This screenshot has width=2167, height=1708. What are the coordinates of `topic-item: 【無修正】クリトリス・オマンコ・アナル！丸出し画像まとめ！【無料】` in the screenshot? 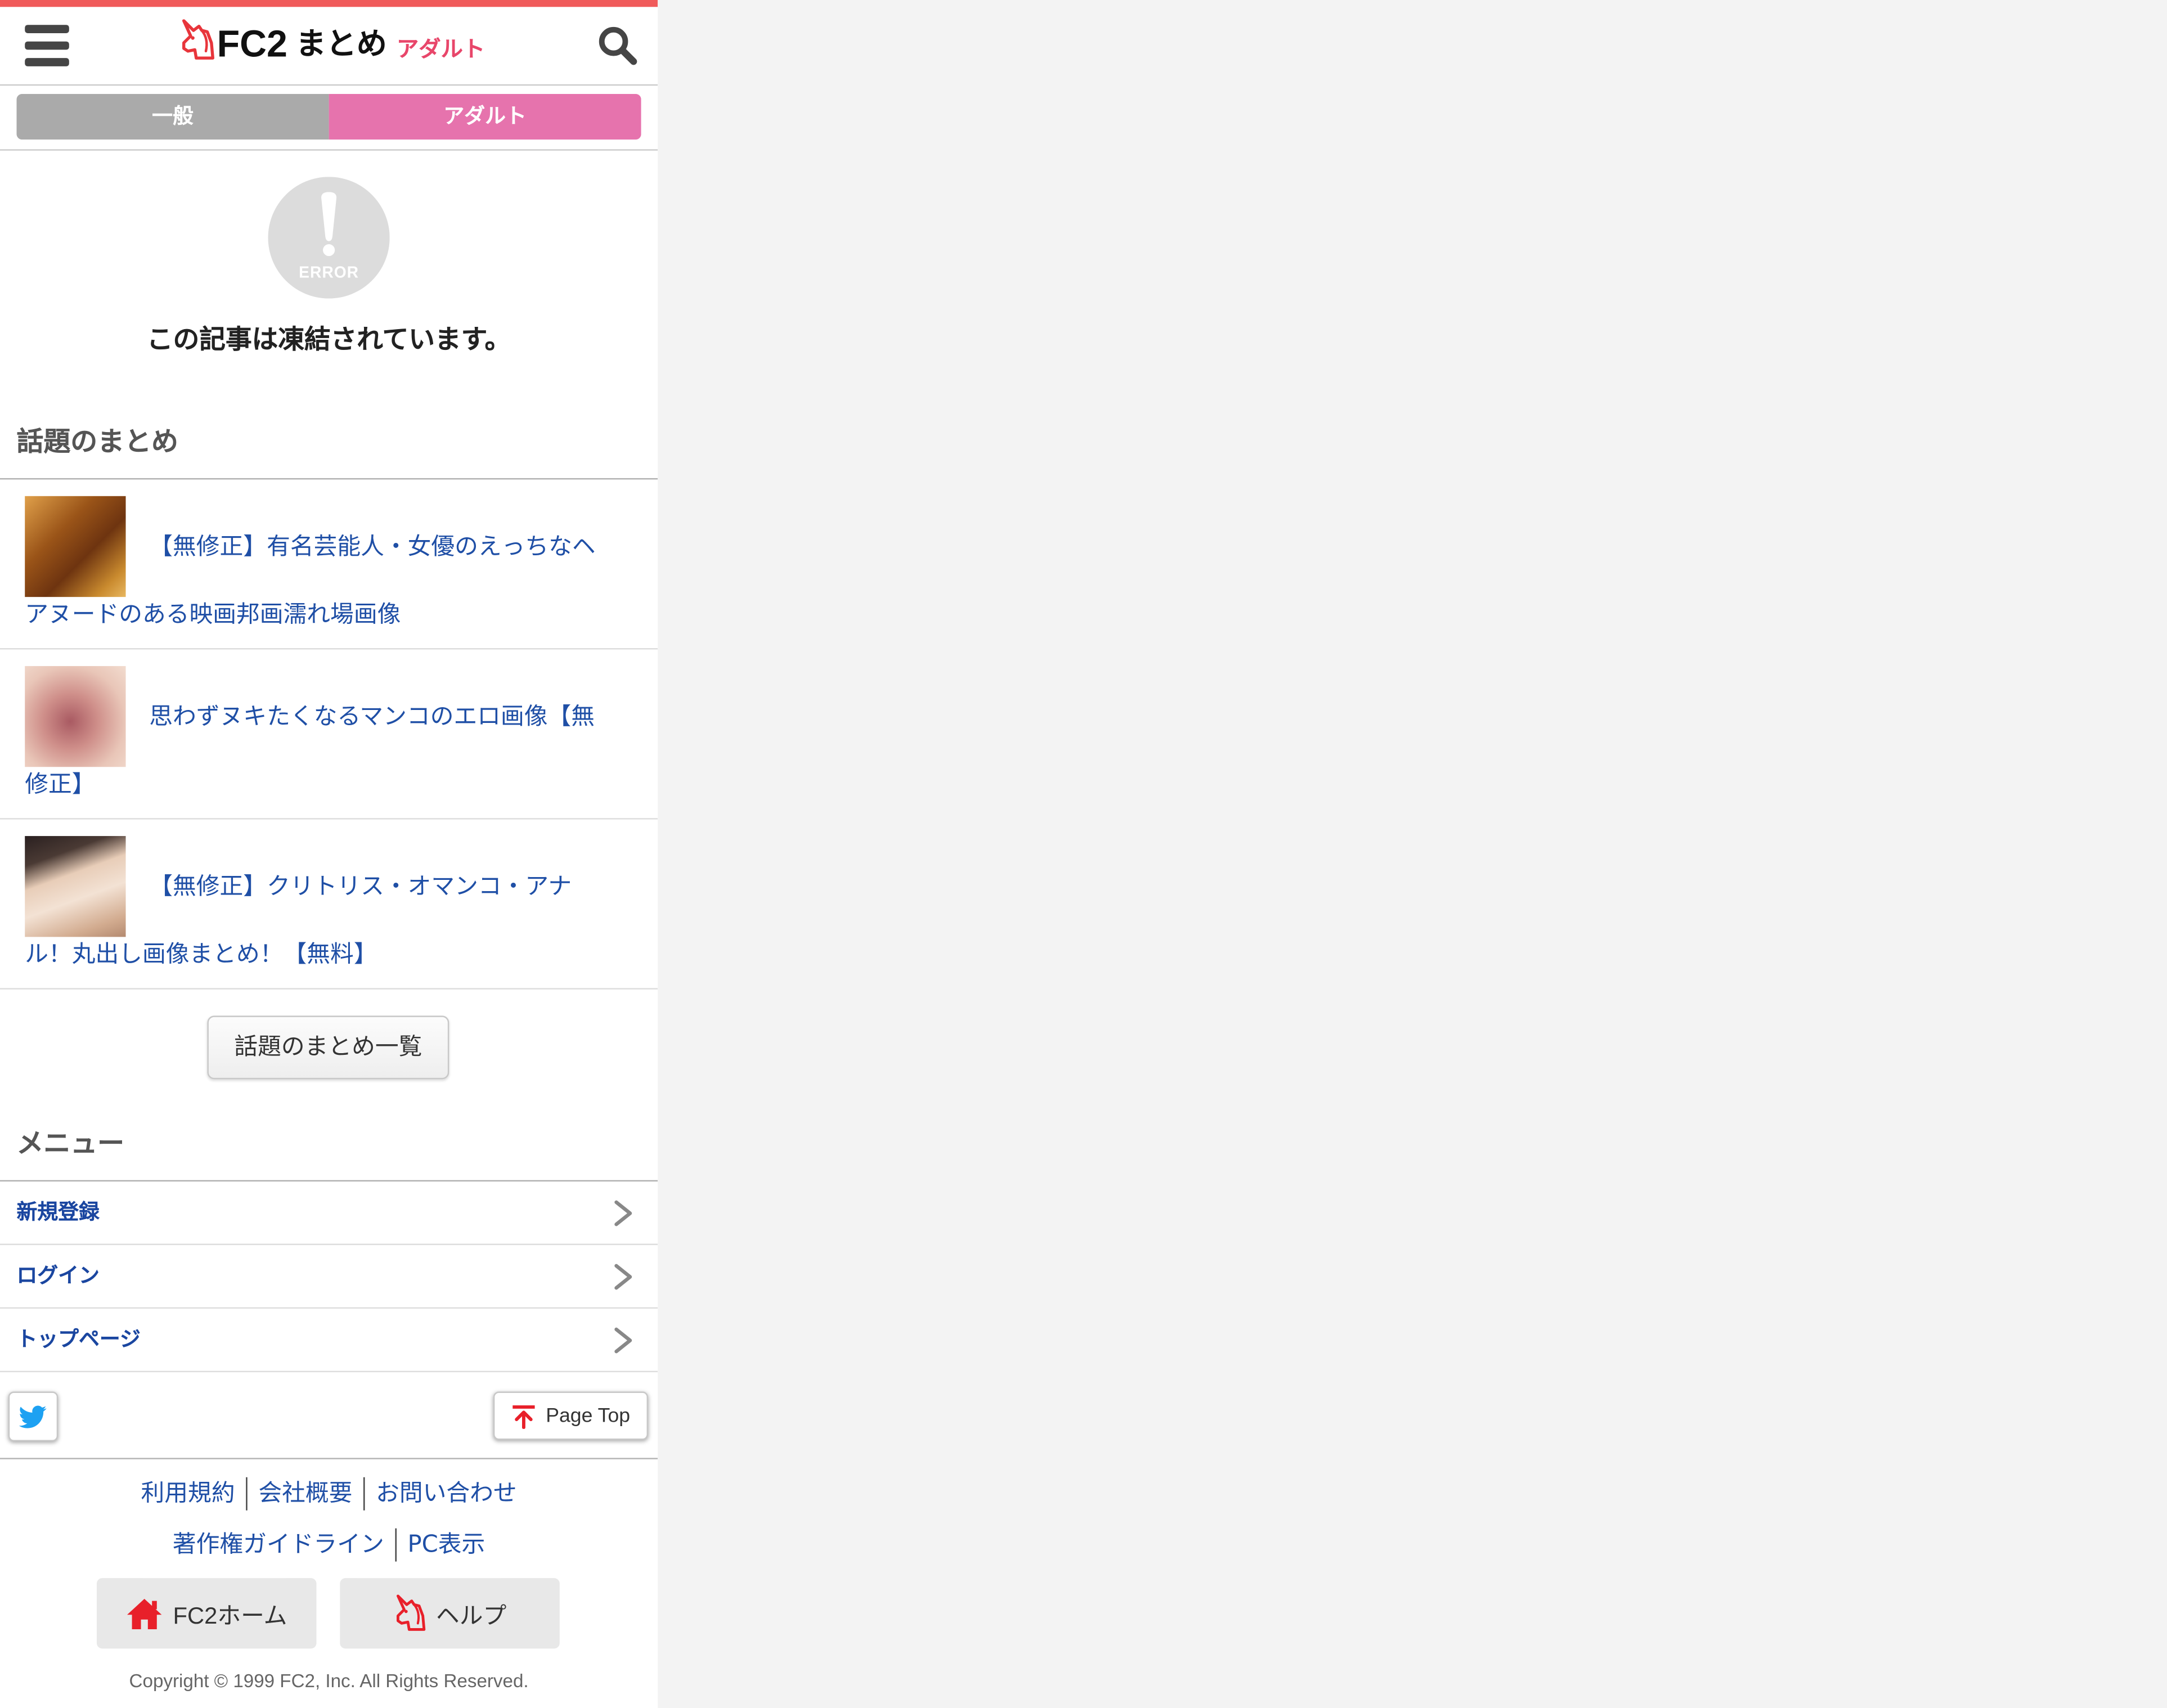 It's located at (329, 905).